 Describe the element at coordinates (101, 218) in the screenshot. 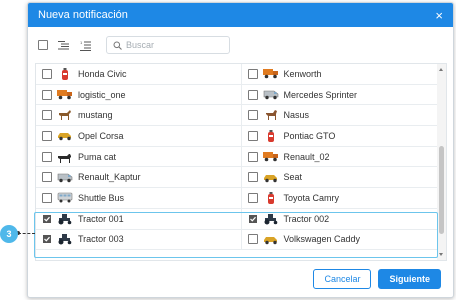

I see `unit-name: Tractor 001` at that location.